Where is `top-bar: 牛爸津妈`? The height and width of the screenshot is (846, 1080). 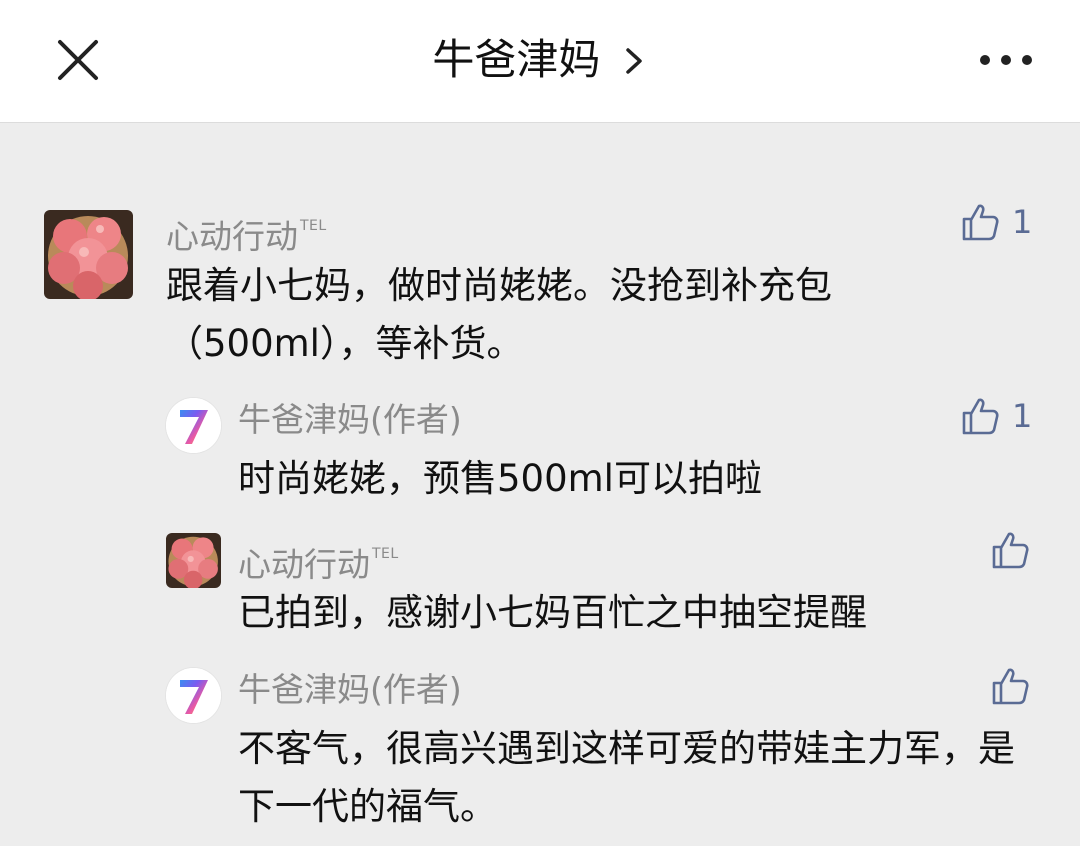 top-bar: 牛爸津妈 is located at coordinates (540, 61).